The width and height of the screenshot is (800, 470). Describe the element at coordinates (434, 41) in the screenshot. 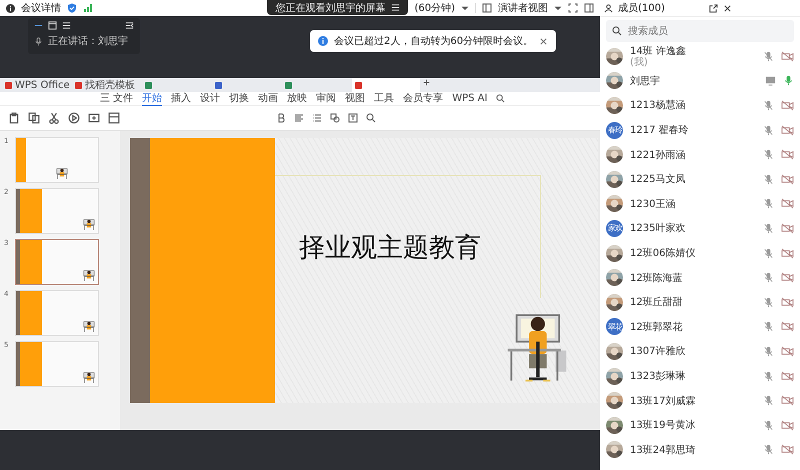

I see `toast-message: 会议已超过2人，自动转为60分钟限时会议。` at that location.